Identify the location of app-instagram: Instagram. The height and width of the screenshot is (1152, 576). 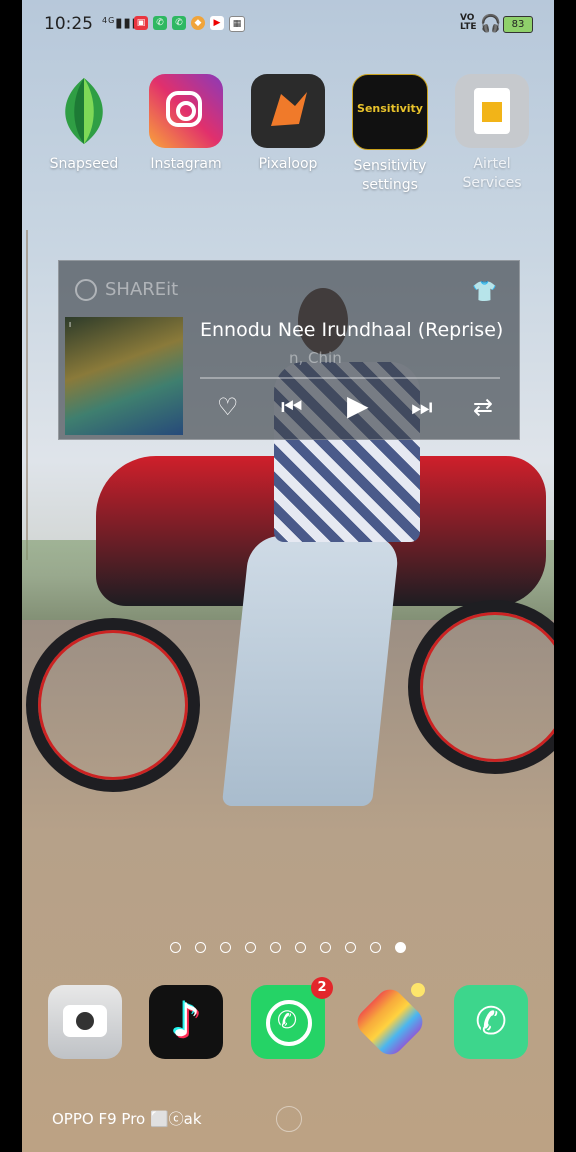
(186, 124).